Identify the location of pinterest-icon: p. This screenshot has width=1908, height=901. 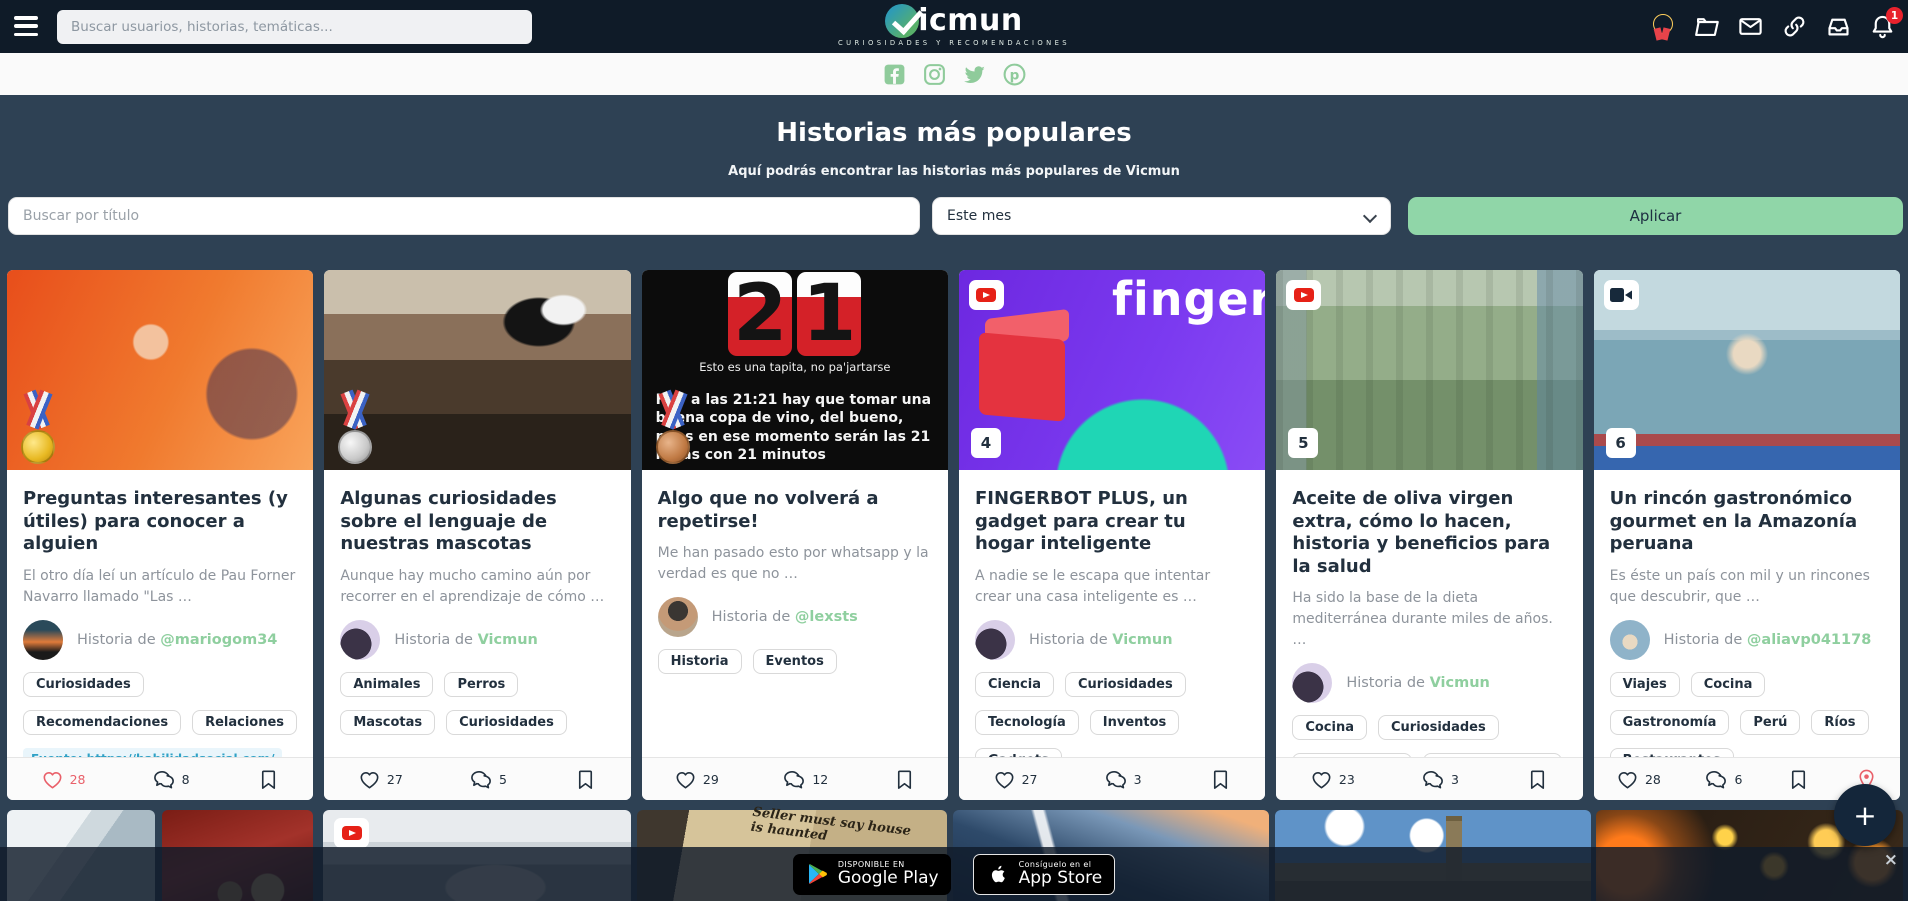
(1014, 74).